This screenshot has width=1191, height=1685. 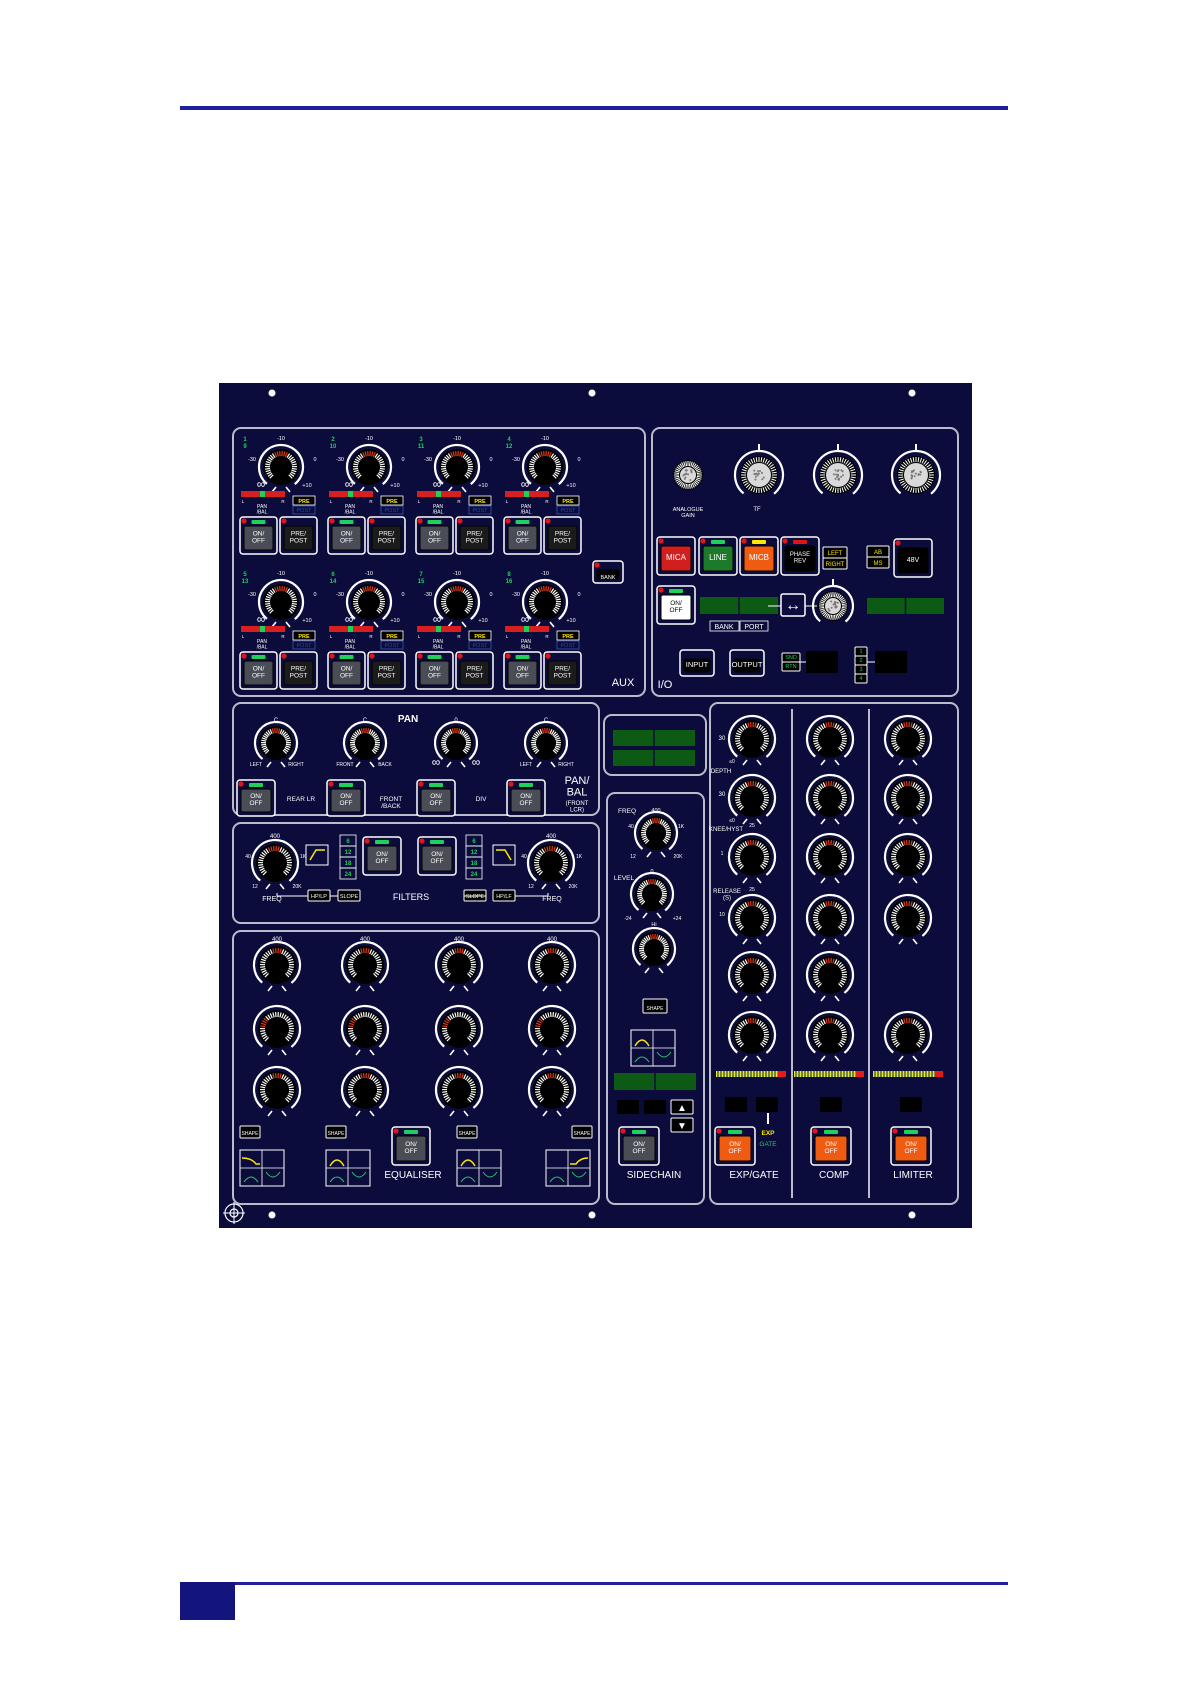 I want to click on slope-select-right: 6 12 18 24, so click(x=474, y=857).